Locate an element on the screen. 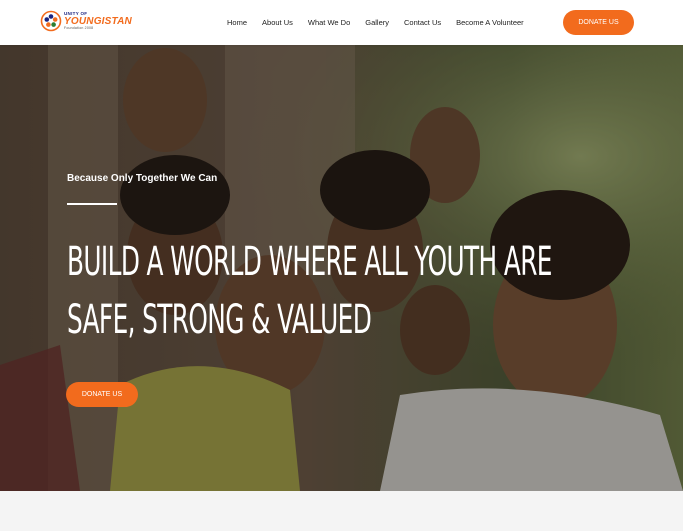 The width and height of the screenshot is (683, 531). logo-foundation-text: Foundation 2008 is located at coordinates (79, 27).